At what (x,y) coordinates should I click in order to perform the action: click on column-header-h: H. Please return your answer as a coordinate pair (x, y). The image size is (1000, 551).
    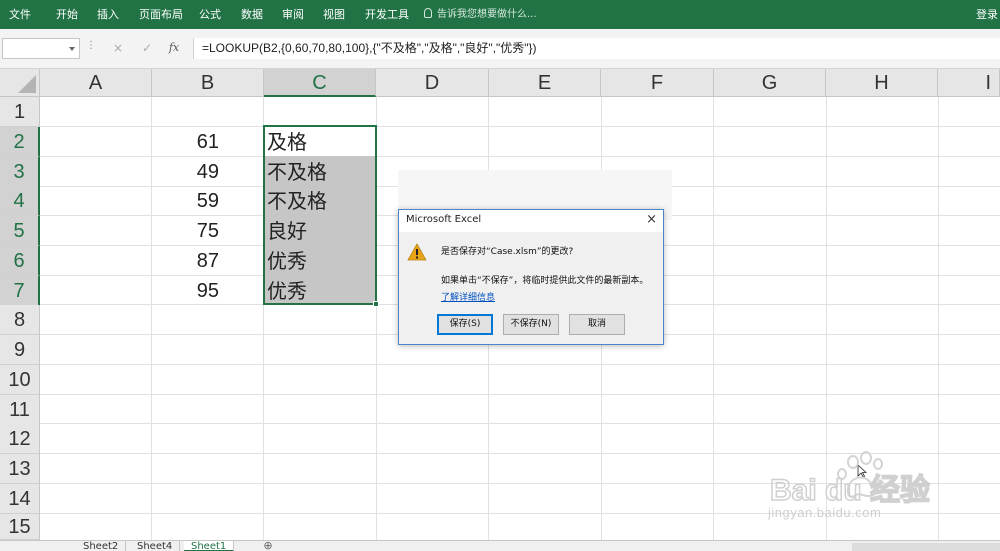
    Looking at the image, I should click on (882, 83).